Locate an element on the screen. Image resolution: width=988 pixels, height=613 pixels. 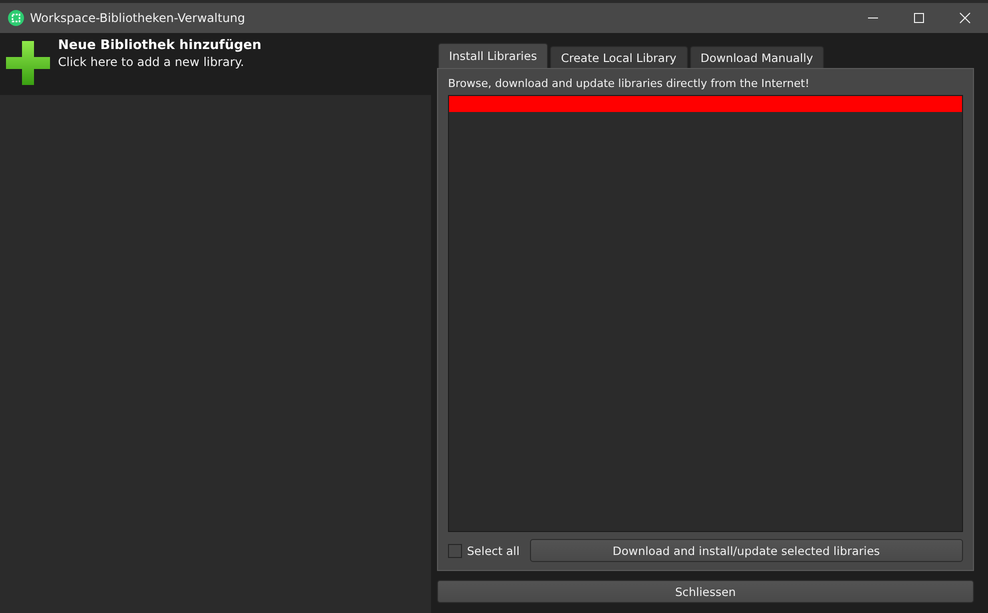
checkbox-square is located at coordinates (455, 551).